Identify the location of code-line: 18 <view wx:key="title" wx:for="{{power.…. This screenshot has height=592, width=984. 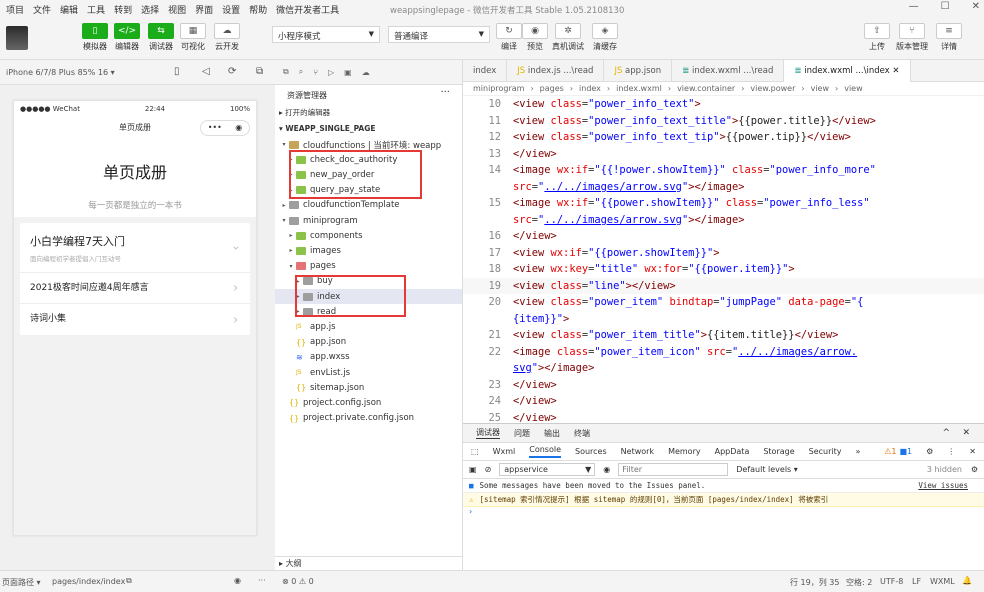
(723, 269).